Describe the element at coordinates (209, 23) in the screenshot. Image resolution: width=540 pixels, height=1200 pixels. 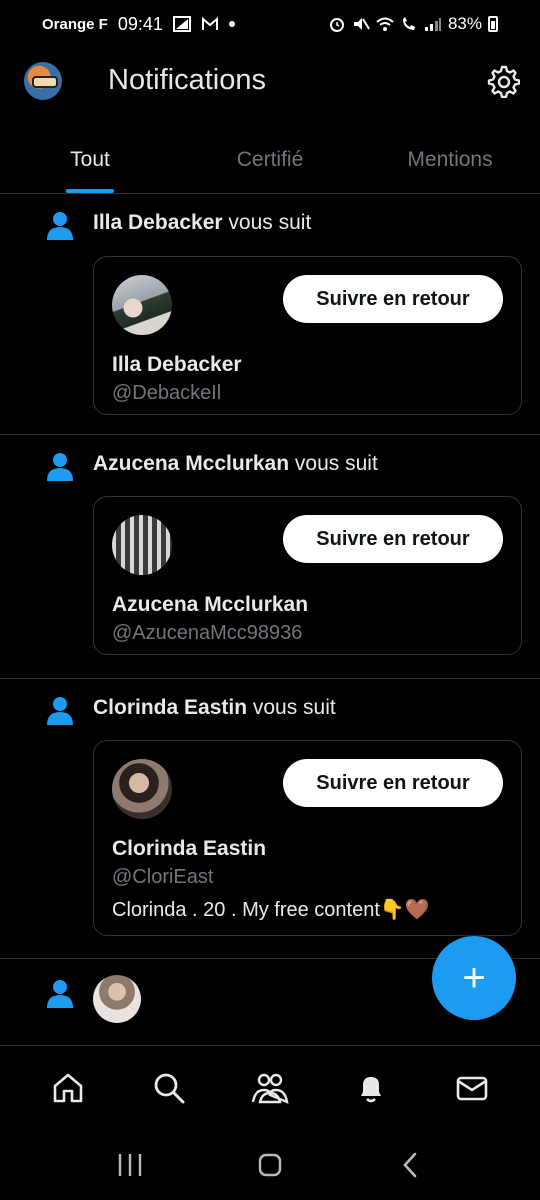
I see `gmail-icon` at that location.